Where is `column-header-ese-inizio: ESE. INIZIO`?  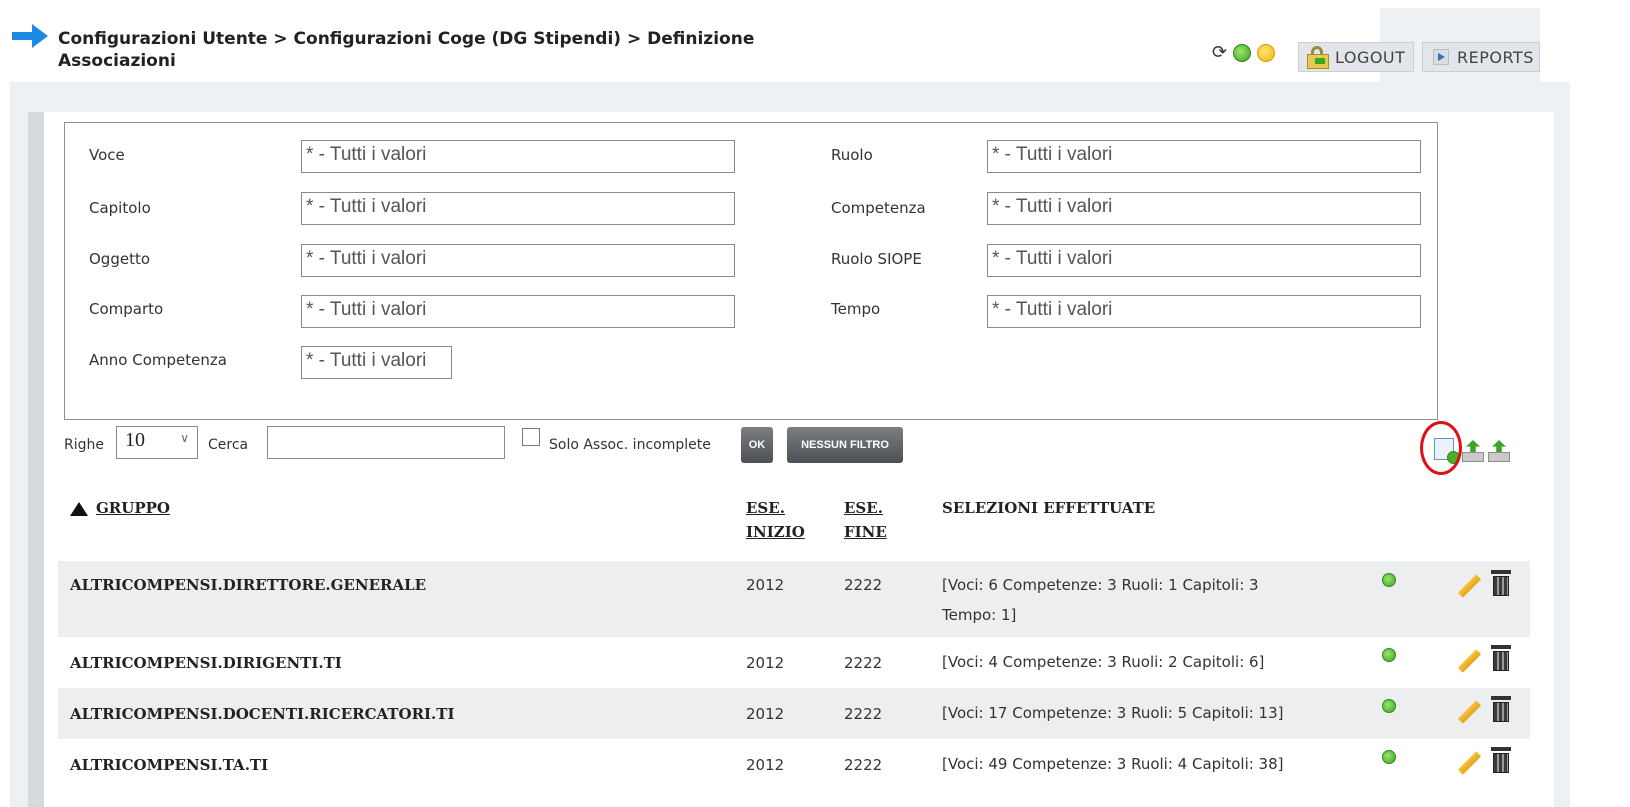 column-header-ese-inizio: ESE. INIZIO is located at coordinates (775, 520).